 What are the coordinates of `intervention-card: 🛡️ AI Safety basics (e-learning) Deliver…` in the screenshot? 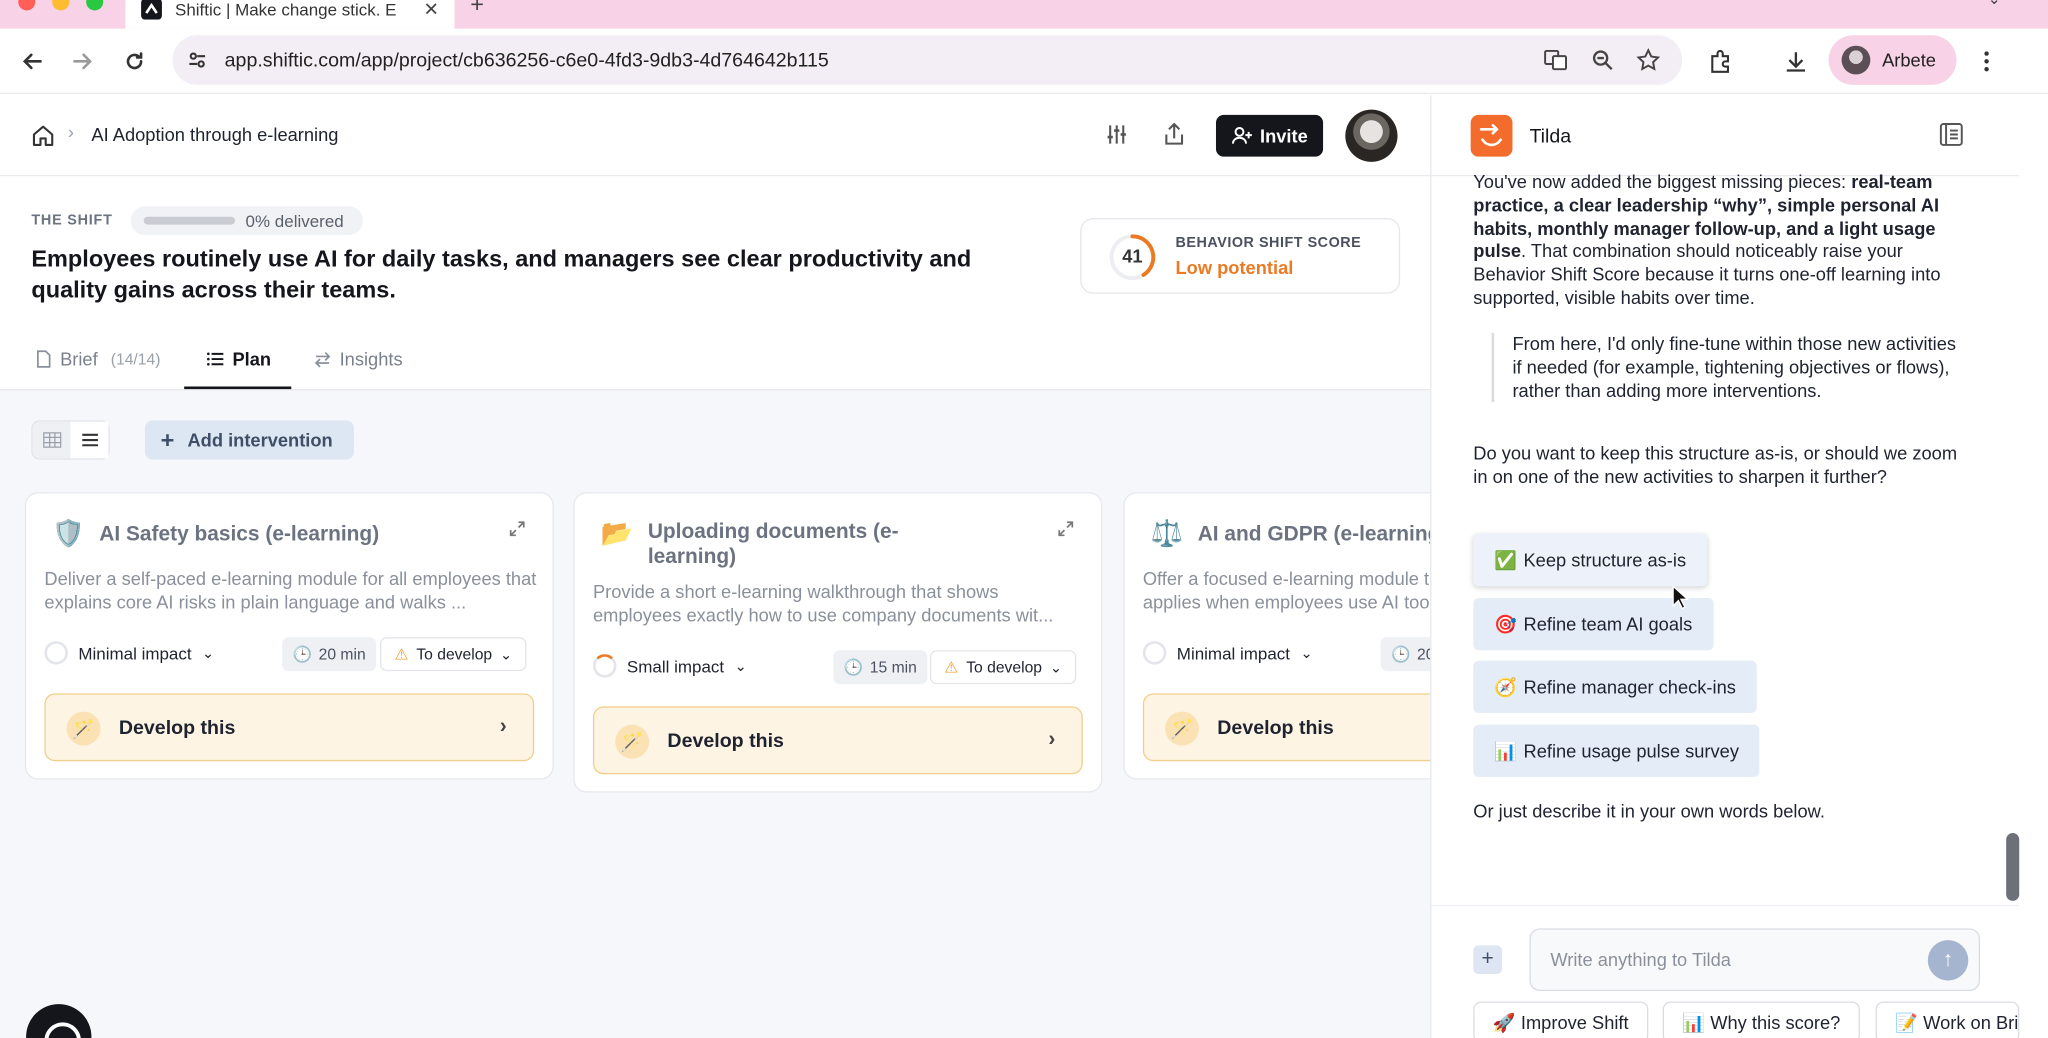 It's located at (289, 636).